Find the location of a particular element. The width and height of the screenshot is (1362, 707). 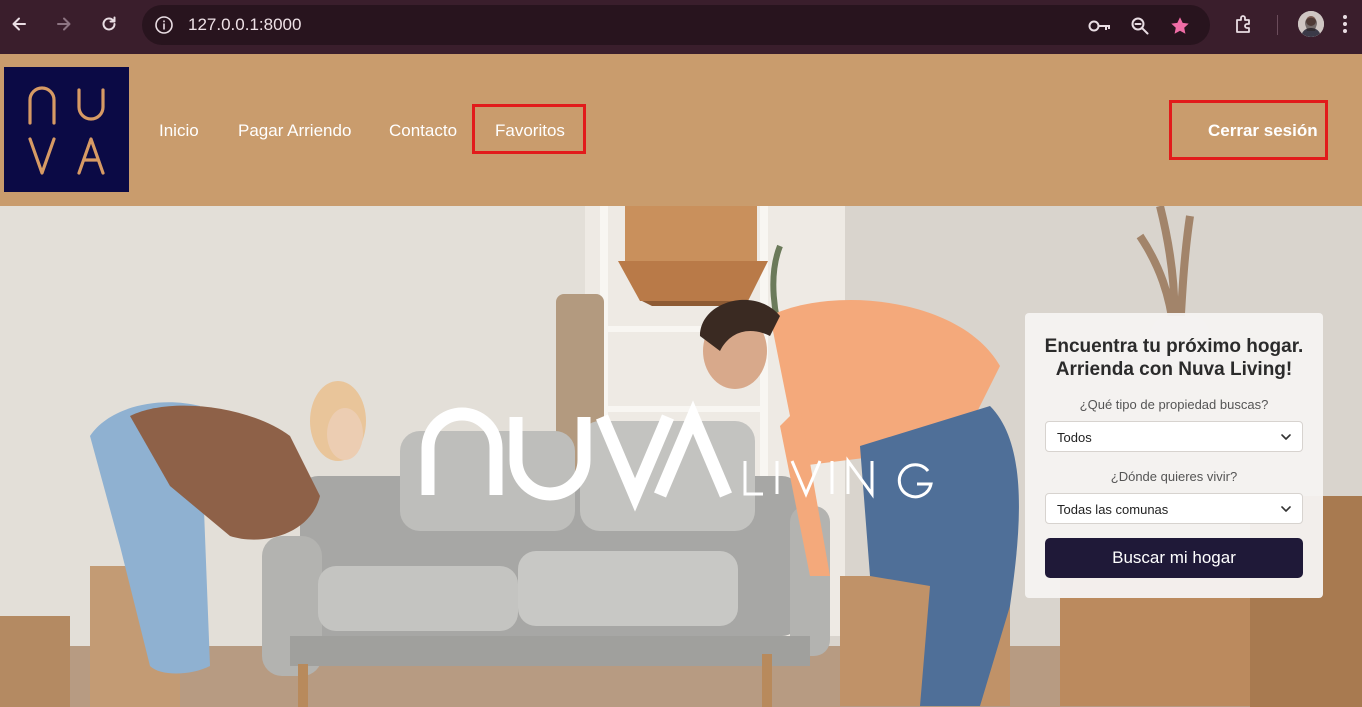

extensions-icon is located at coordinates (1244, 24).